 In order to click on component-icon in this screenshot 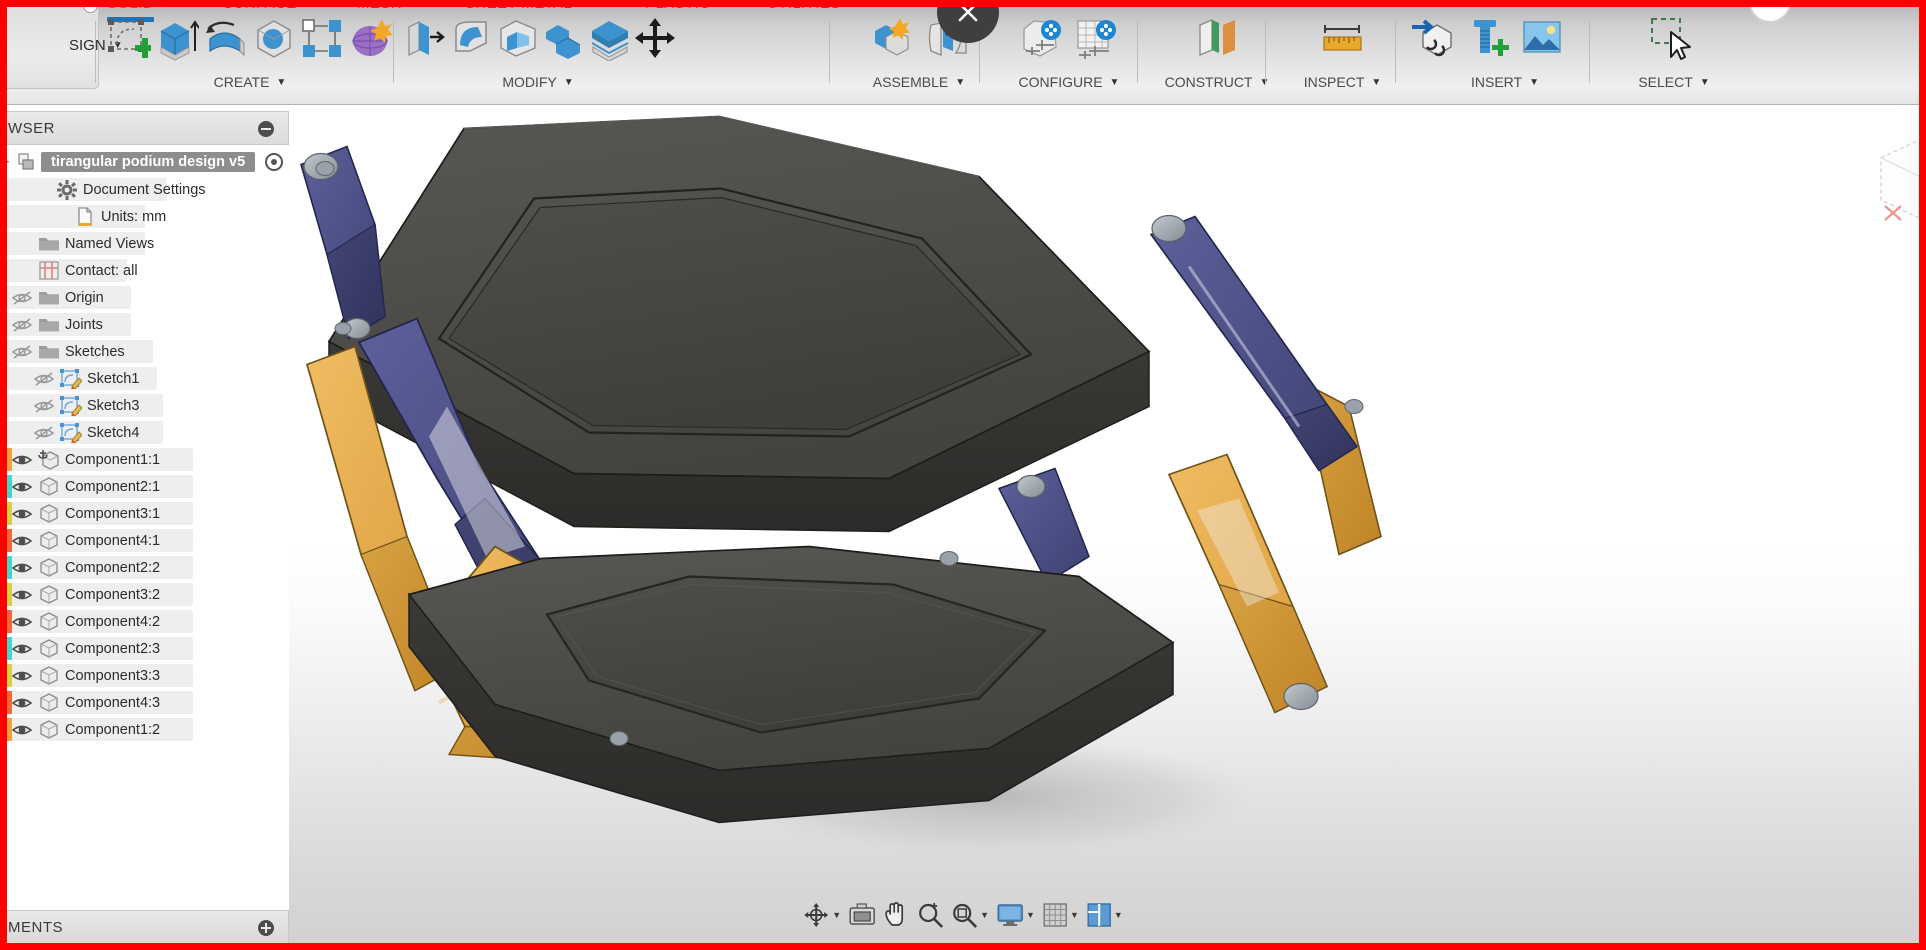, I will do `click(49, 486)`.